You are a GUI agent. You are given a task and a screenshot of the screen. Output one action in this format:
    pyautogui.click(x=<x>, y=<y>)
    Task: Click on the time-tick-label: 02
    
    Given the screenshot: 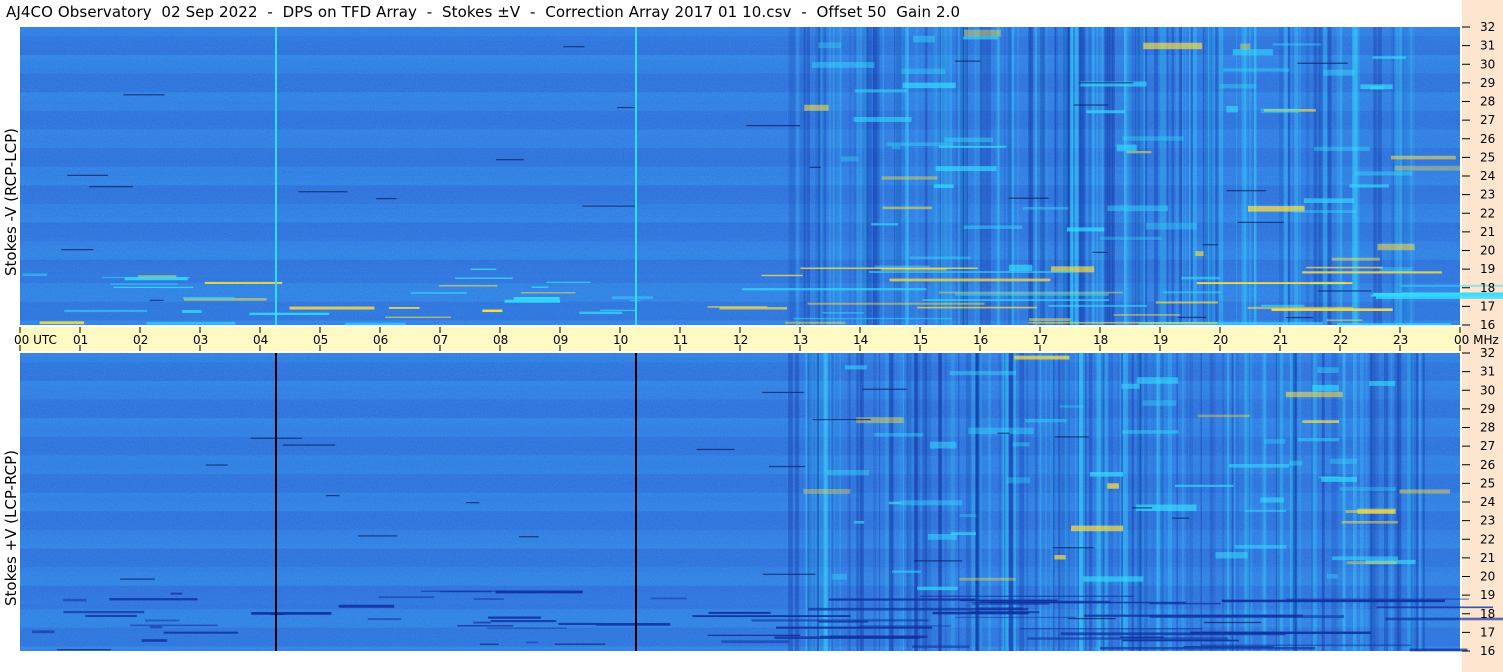 What is the action you would take?
    pyautogui.click(x=140, y=340)
    